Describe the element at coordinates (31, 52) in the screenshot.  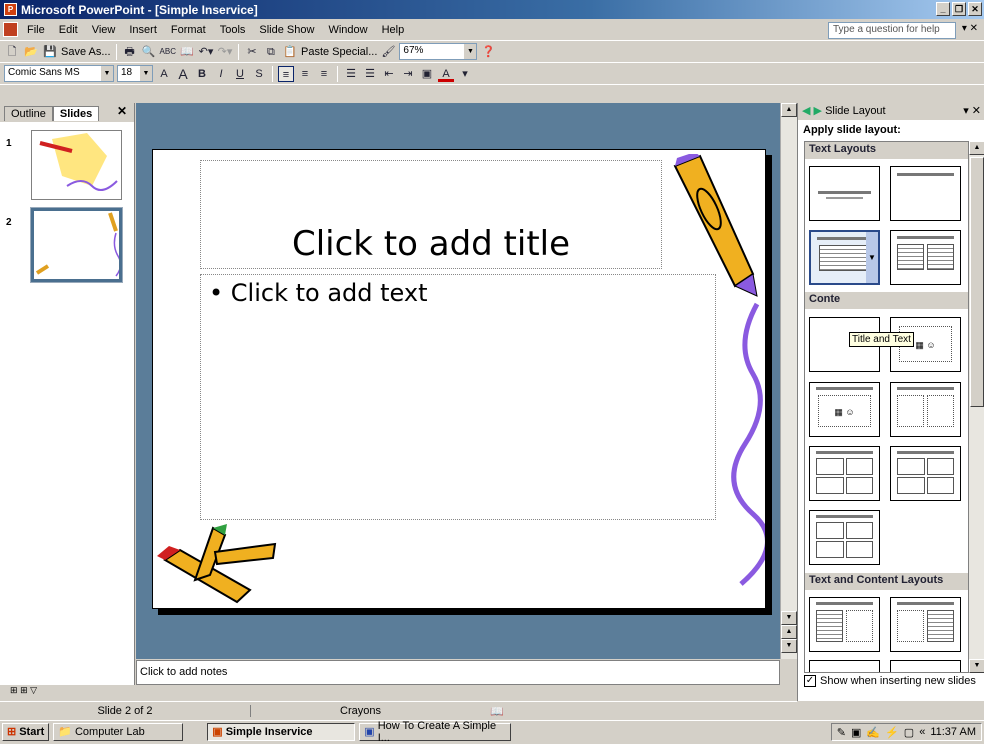
I see `open-icon: 📂` at that location.